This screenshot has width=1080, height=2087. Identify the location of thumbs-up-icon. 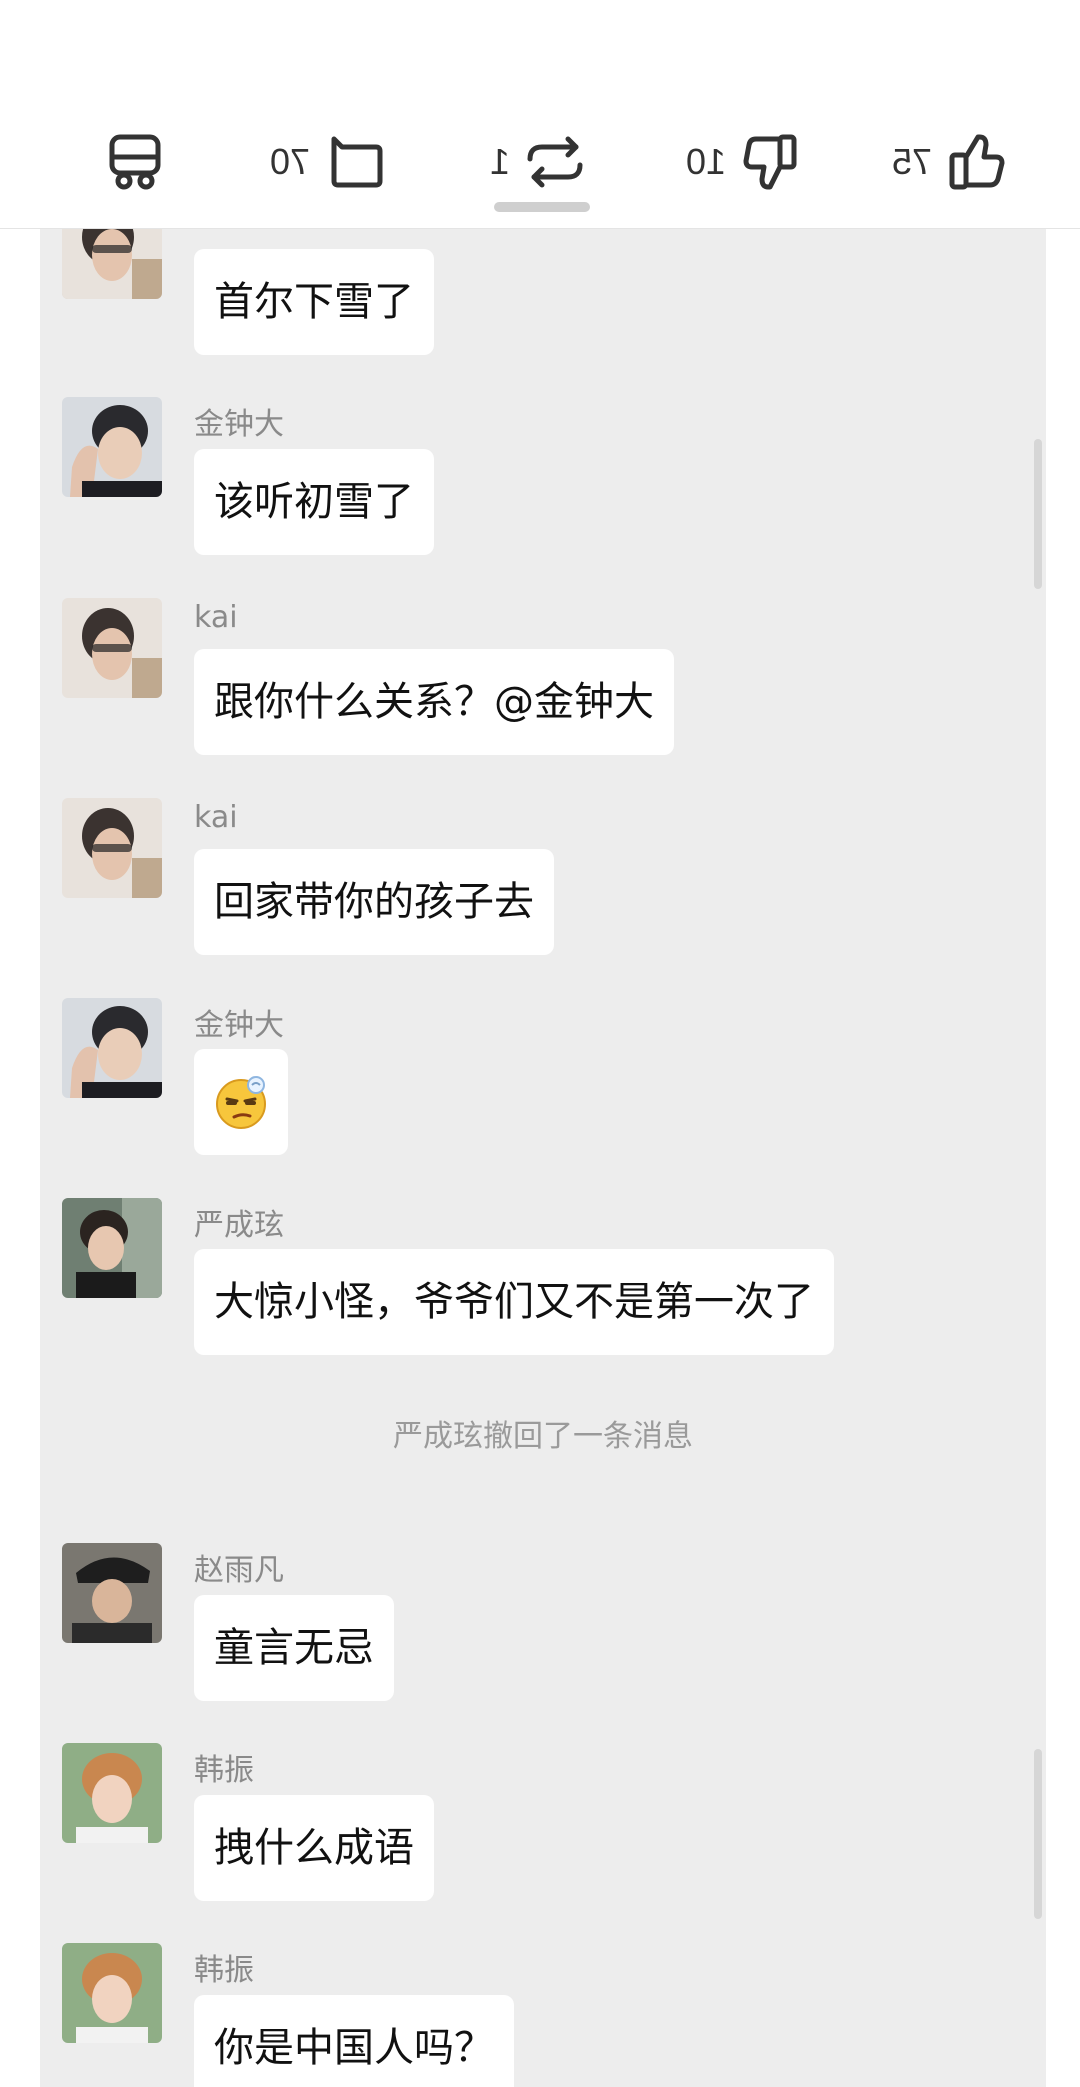
(977, 162).